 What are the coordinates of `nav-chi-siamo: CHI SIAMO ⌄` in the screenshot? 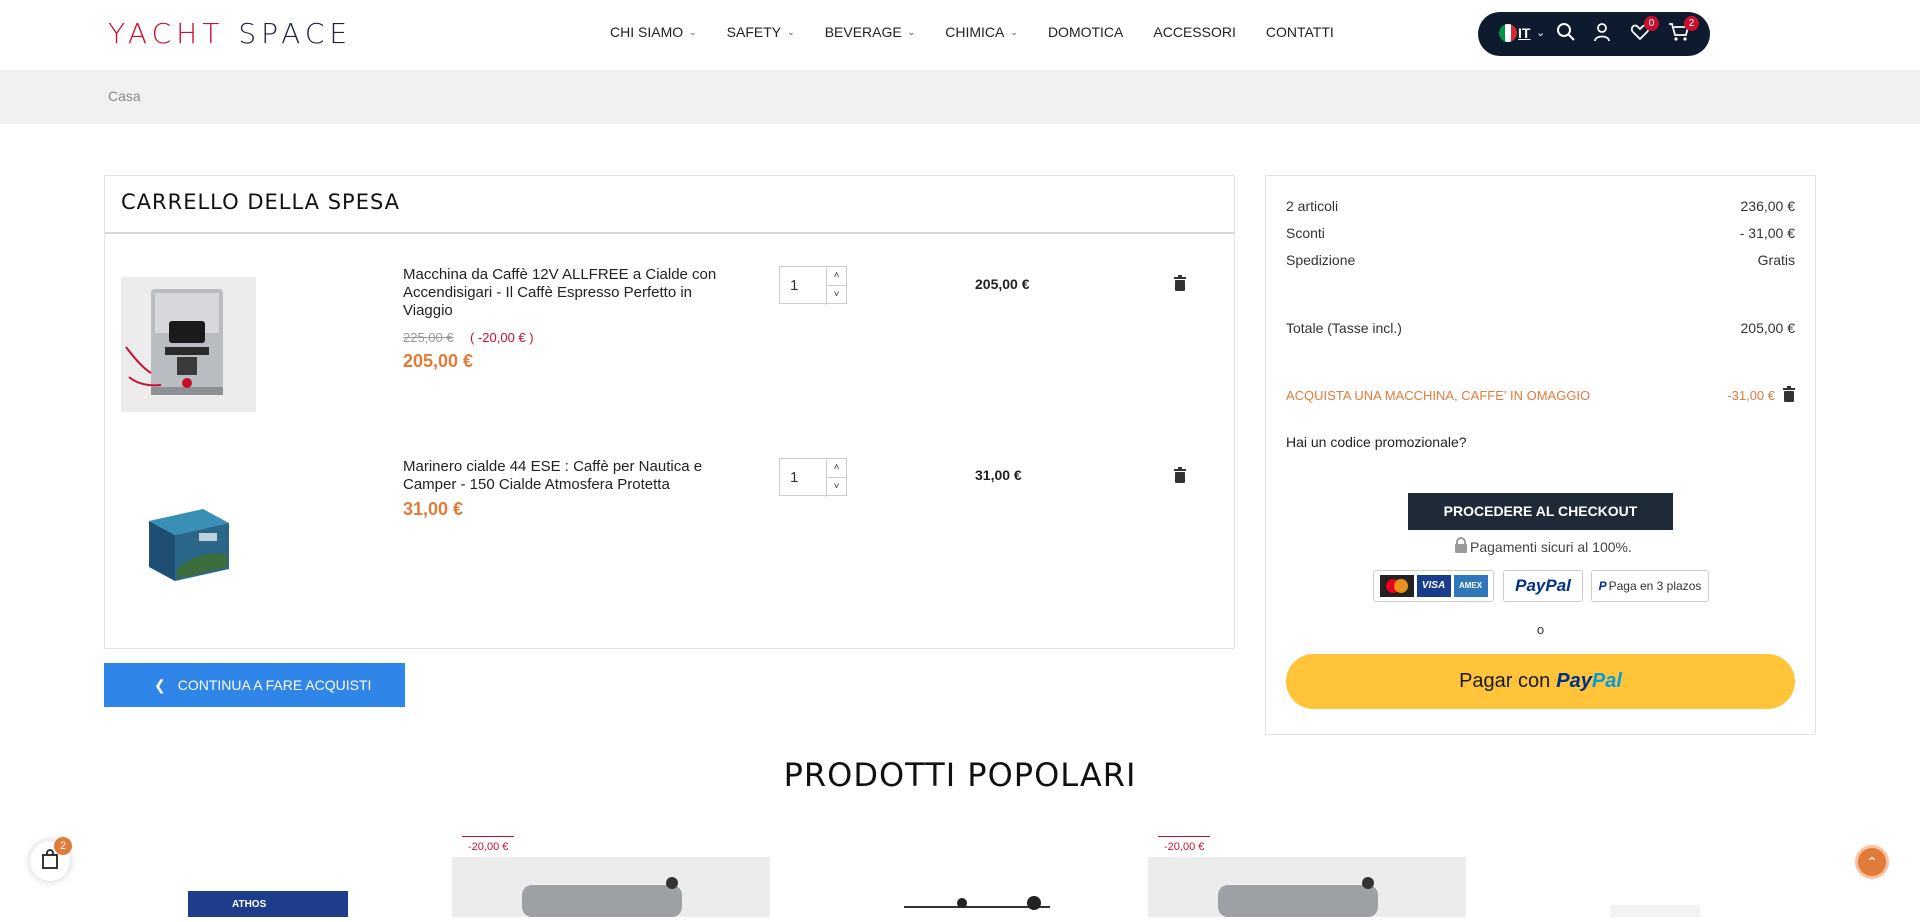 It's located at (653, 32).